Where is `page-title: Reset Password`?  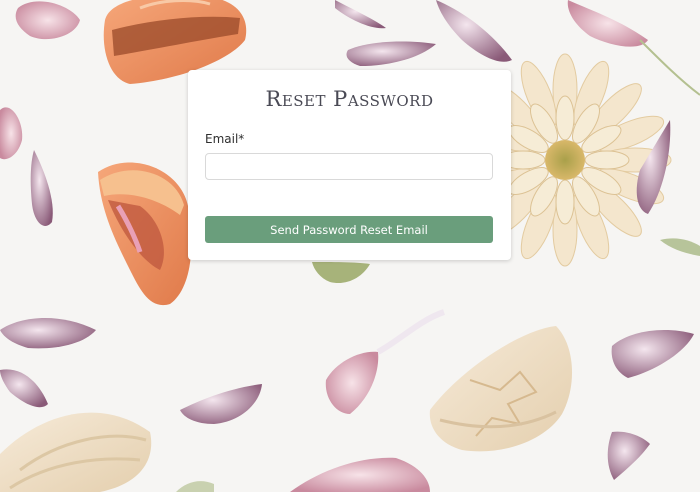
page-title: Reset Password is located at coordinates (349, 99).